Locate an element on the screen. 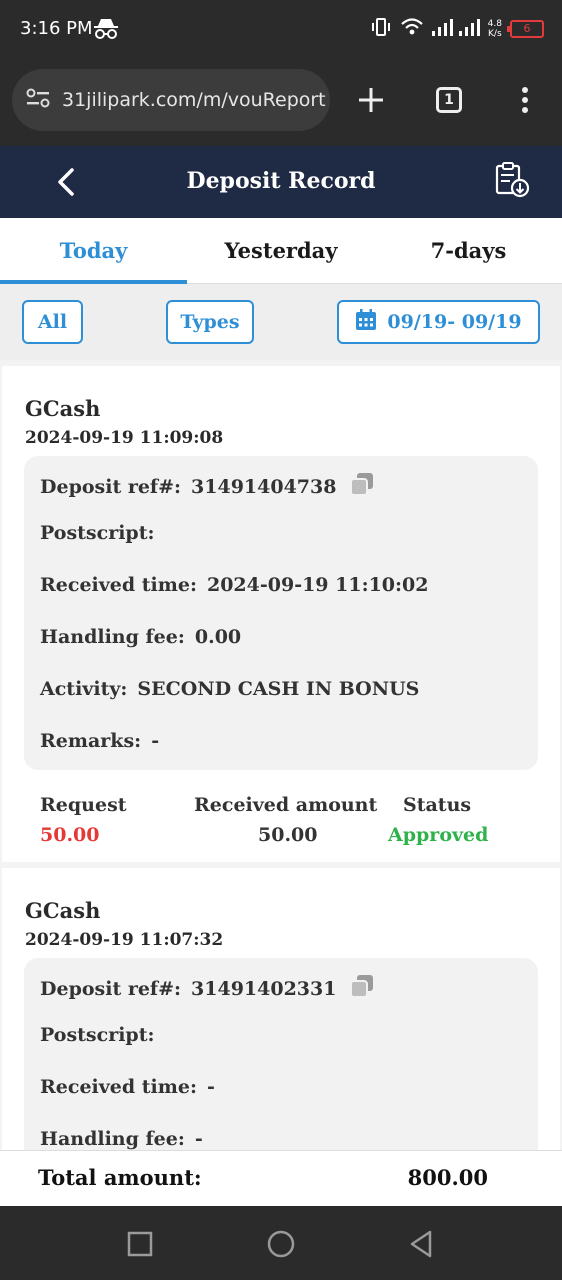 This screenshot has height=1280, width=562. plus-icon is located at coordinates (371, 100).